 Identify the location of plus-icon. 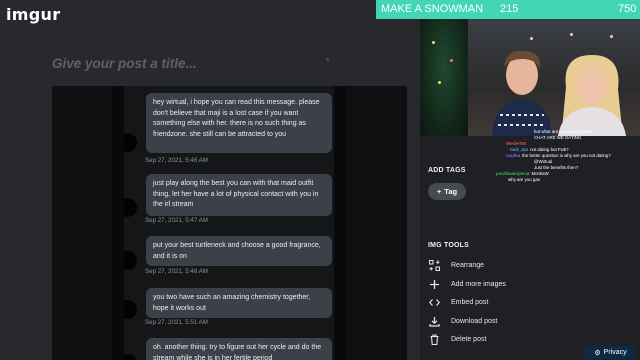
(434, 284).